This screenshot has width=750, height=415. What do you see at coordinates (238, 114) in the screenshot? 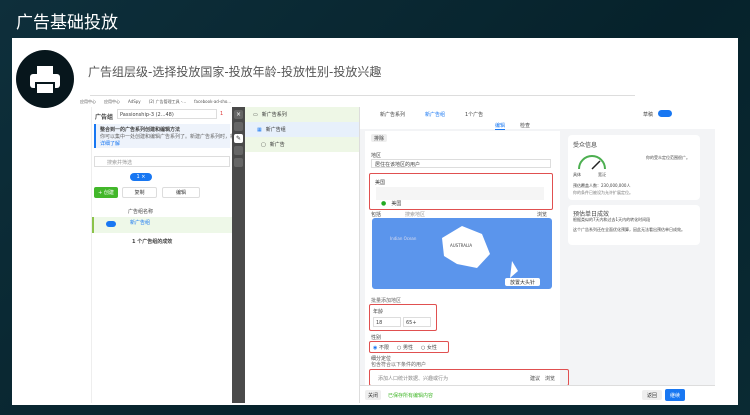
I see `close-icon: ×` at bounding box center [238, 114].